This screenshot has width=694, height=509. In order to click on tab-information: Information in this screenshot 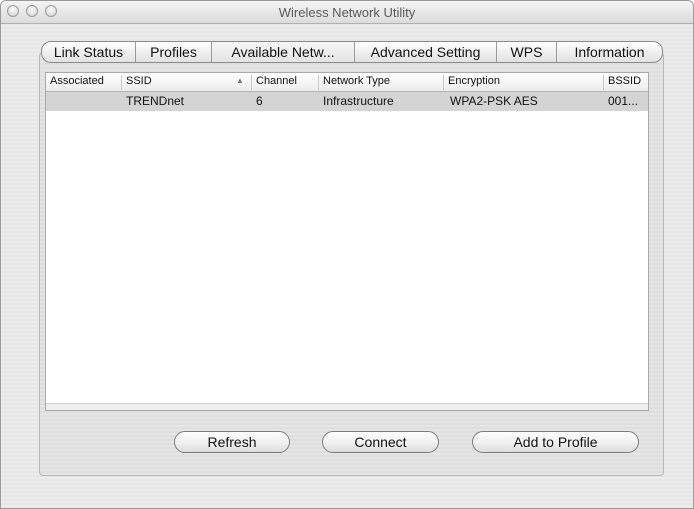, I will do `click(609, 52)`.